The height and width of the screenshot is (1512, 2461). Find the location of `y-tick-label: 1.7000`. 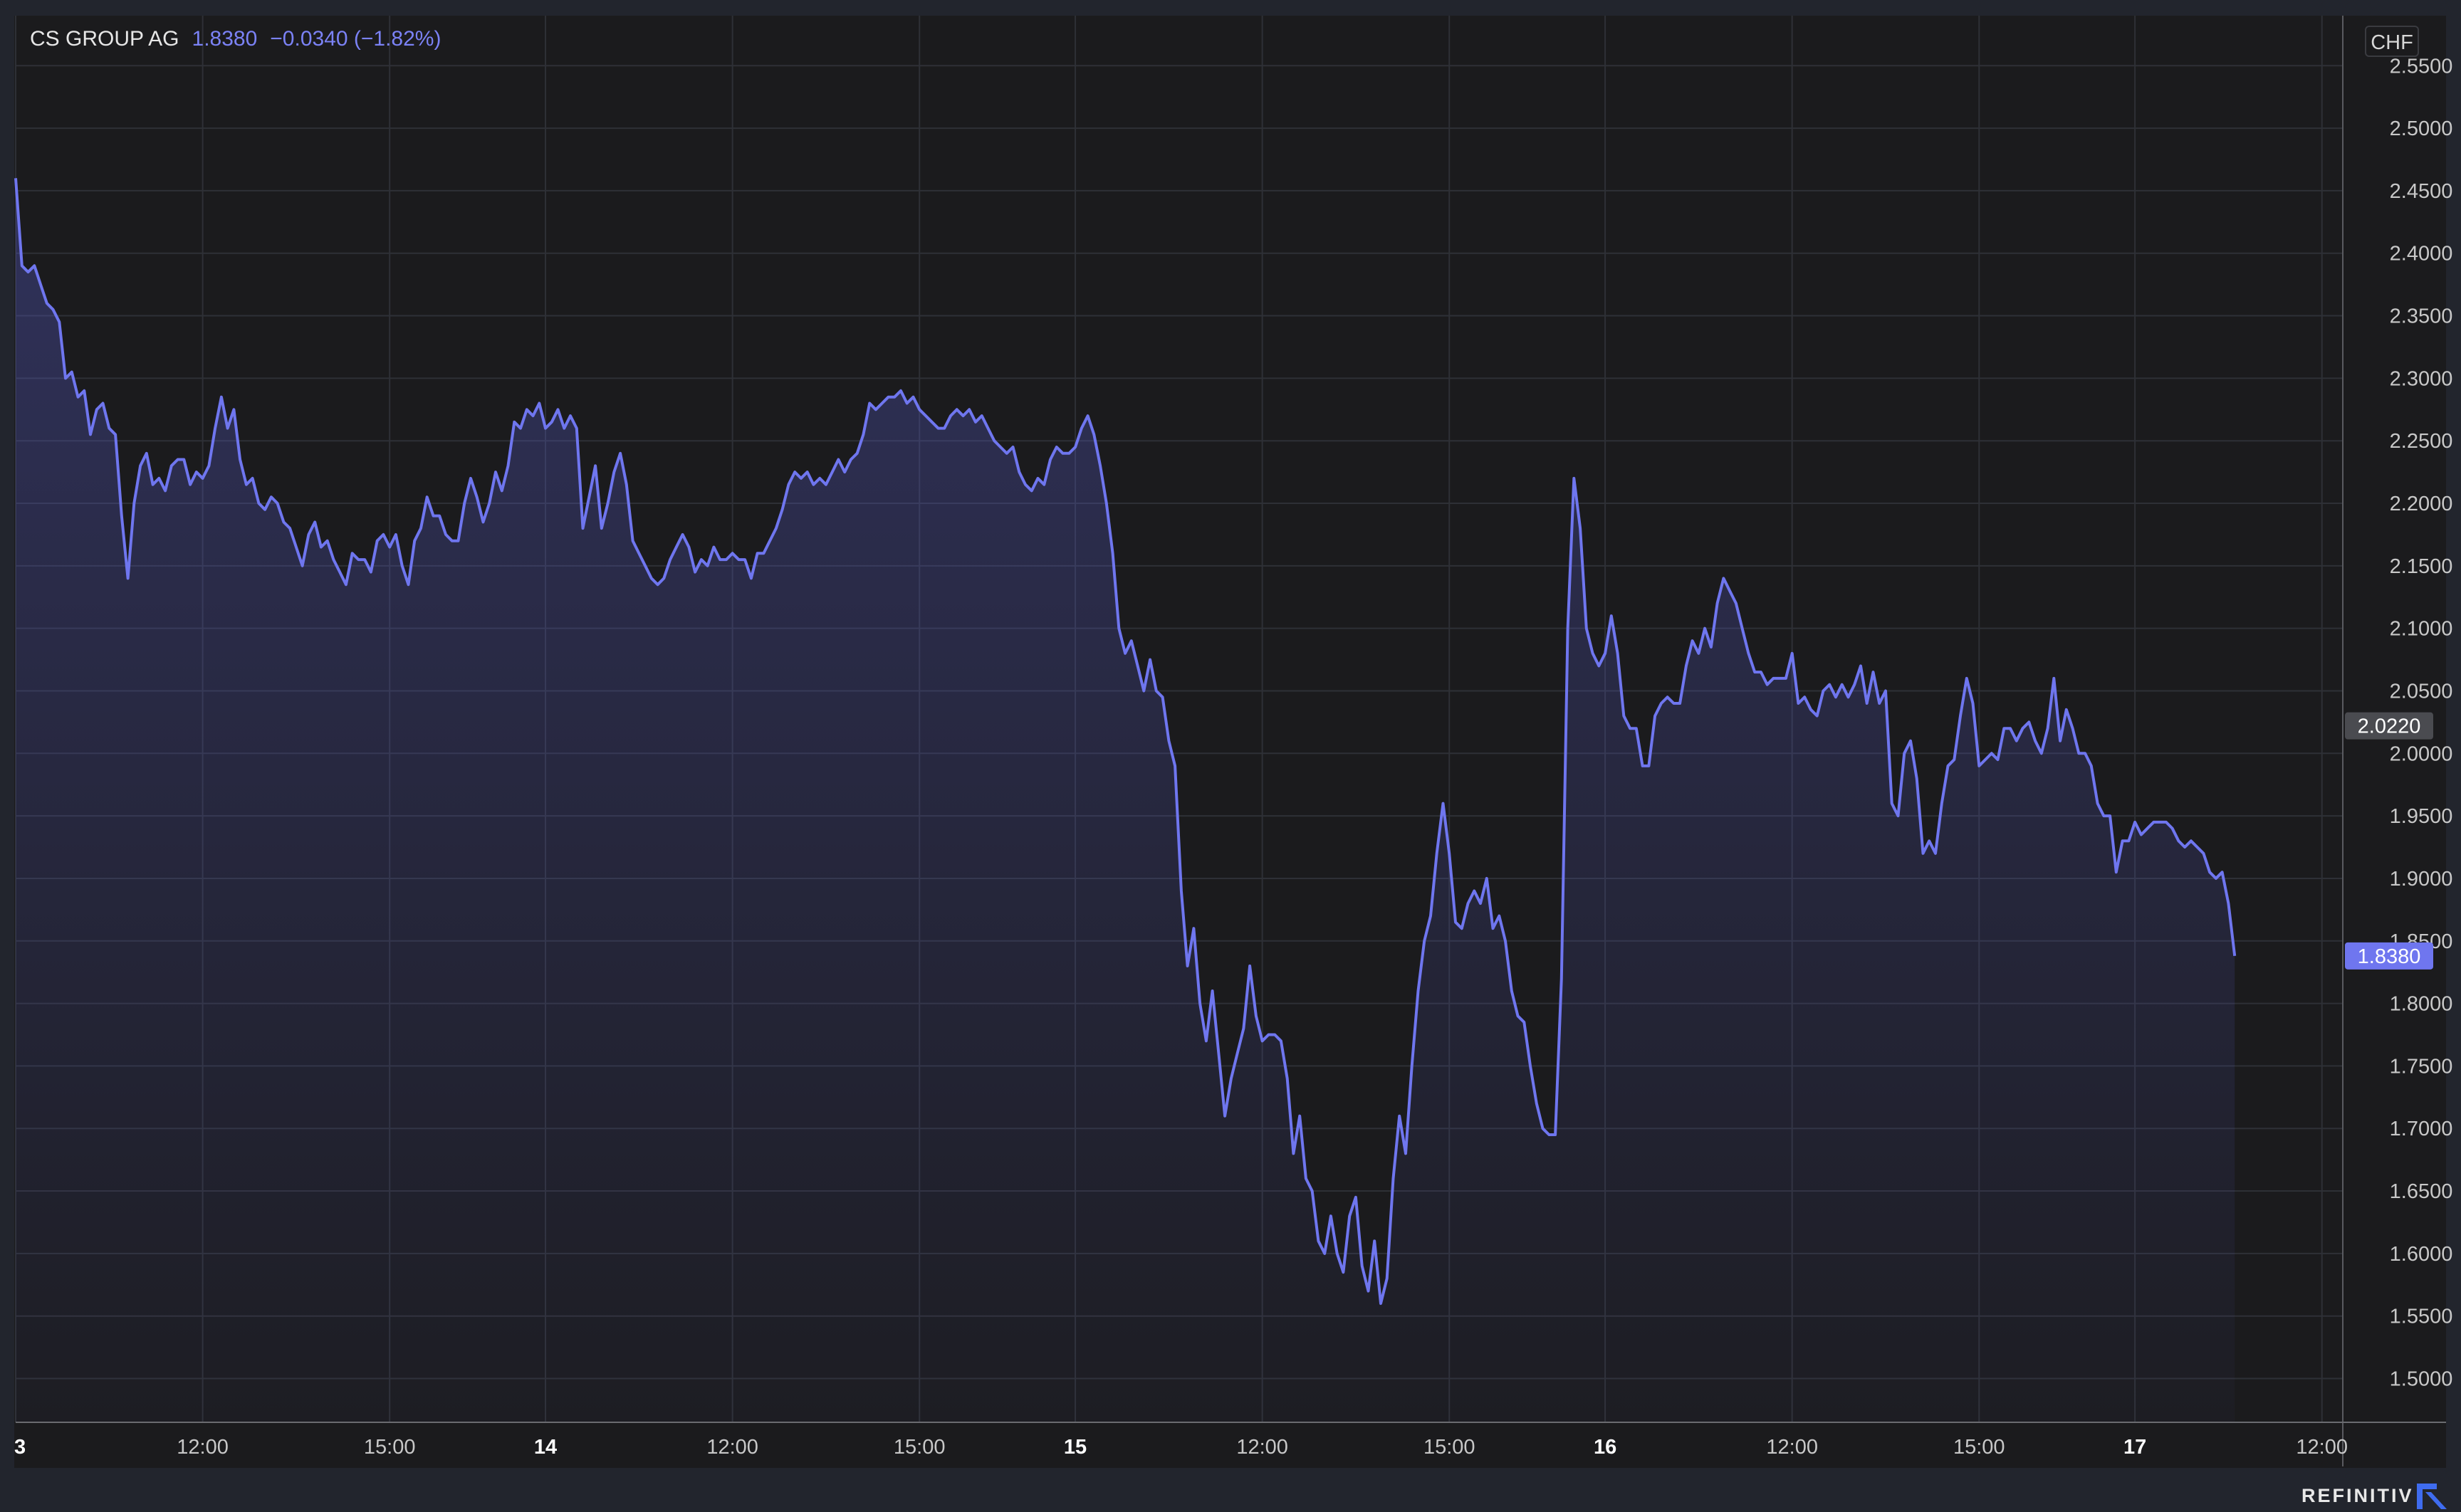

y-tick-label: 1.7000 is located at coordinates (2422, 1129).